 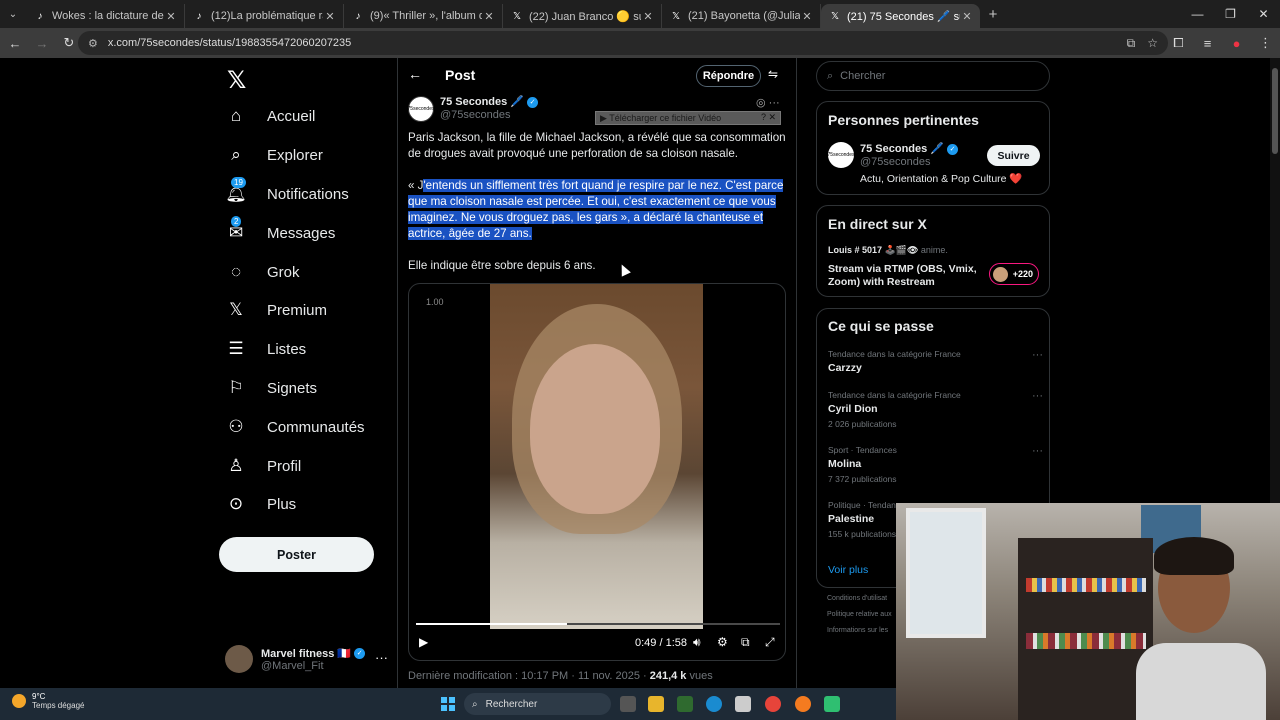 I want to click on browser-tab-active: 𝕏 (21) 75 Secondes 🖊️ sur X : "Pa✕, so click(x=900, y=16).